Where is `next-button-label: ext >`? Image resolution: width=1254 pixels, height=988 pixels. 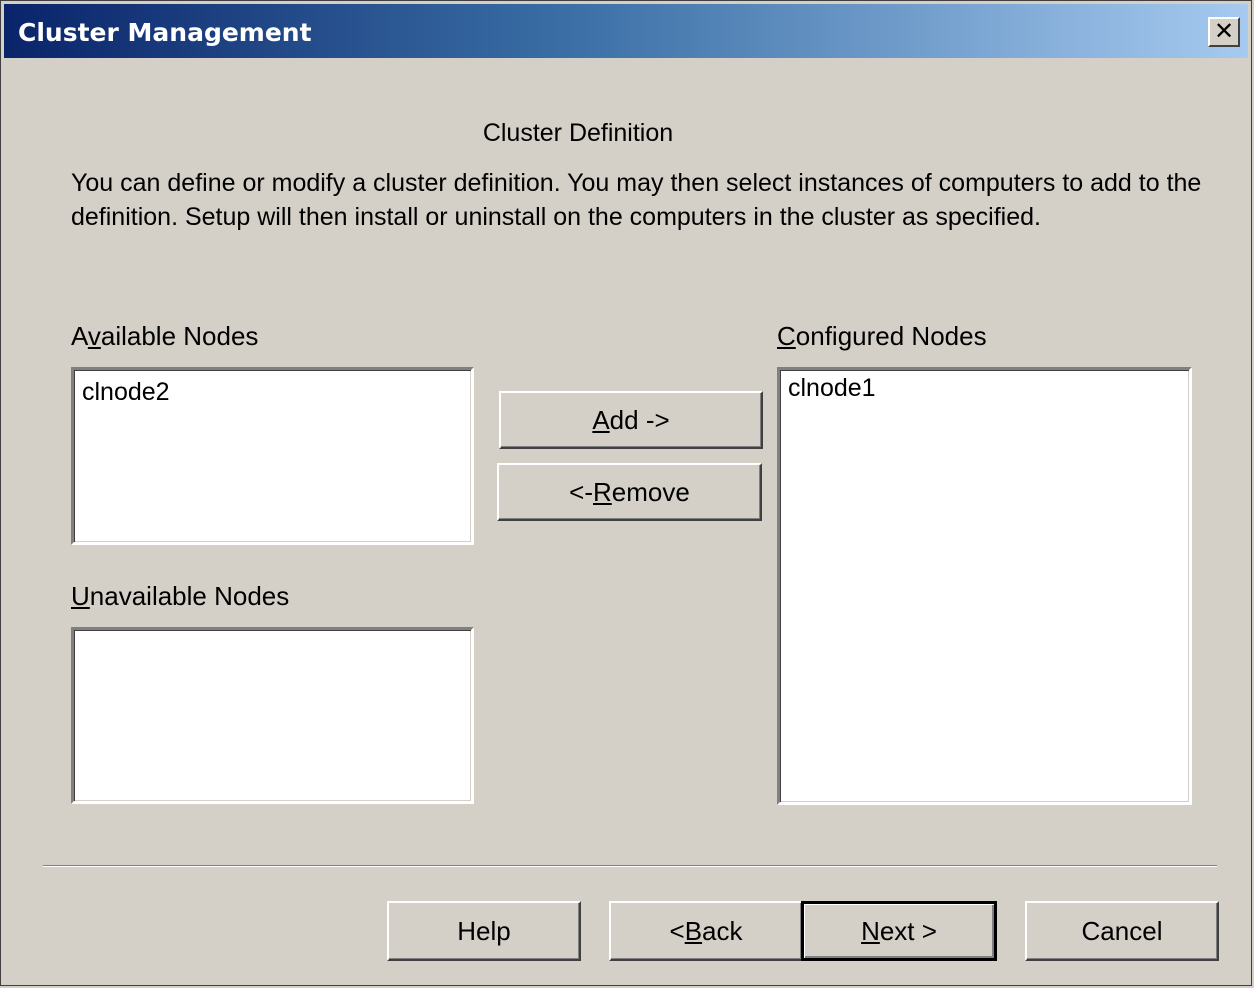
next-button-label: ext > is located at coordinates (908, 931).